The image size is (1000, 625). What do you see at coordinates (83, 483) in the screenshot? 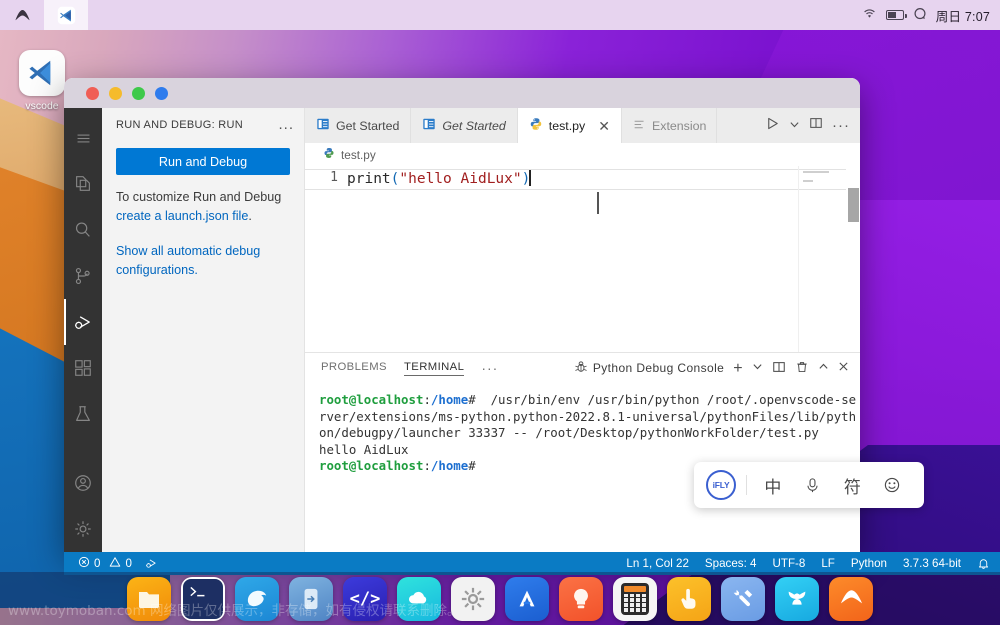
I see `account-icon` at bounding box center [83, 483].